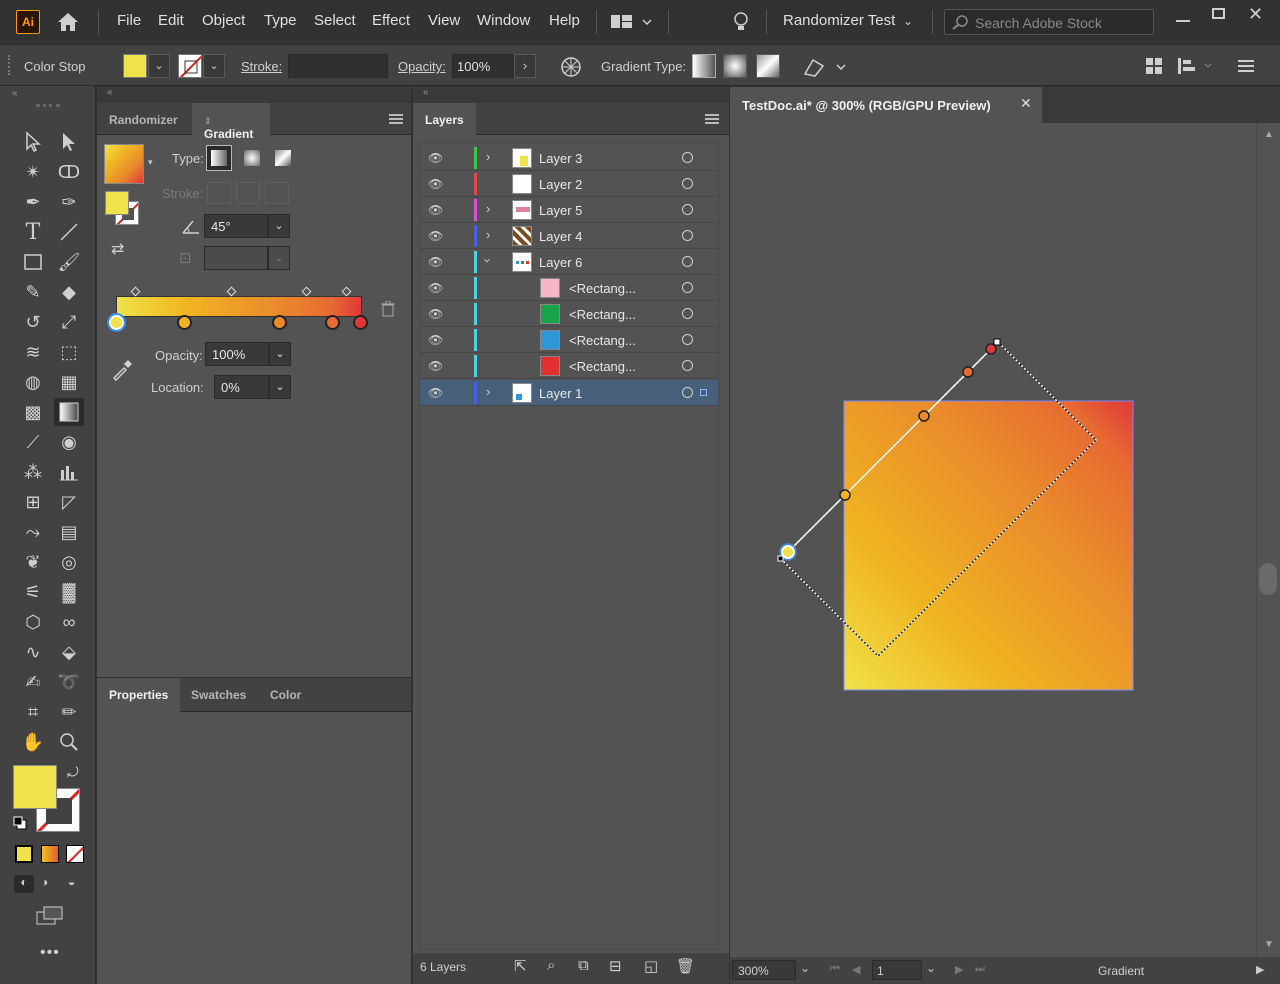  I want to click on opacity-dropdown: ⌄, so click(280, 354).